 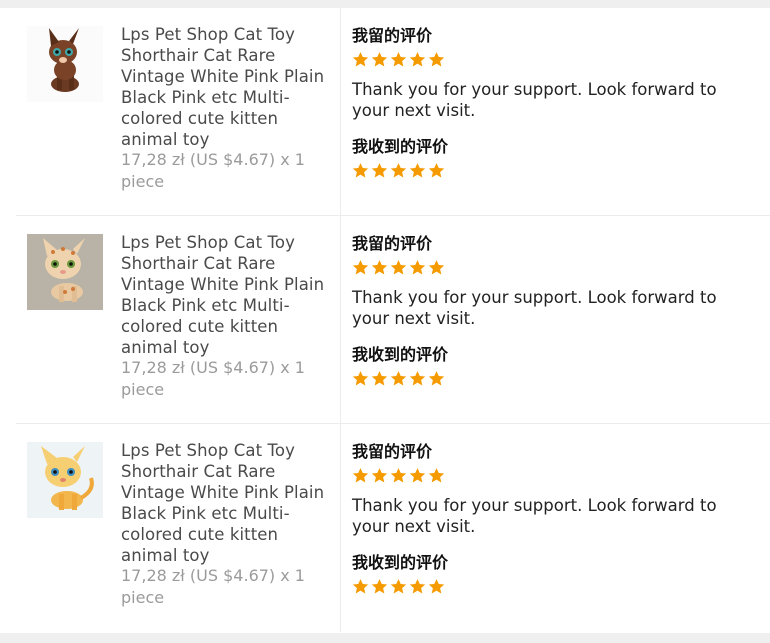 I want to click on top-separator, so click(x=385, y=4).